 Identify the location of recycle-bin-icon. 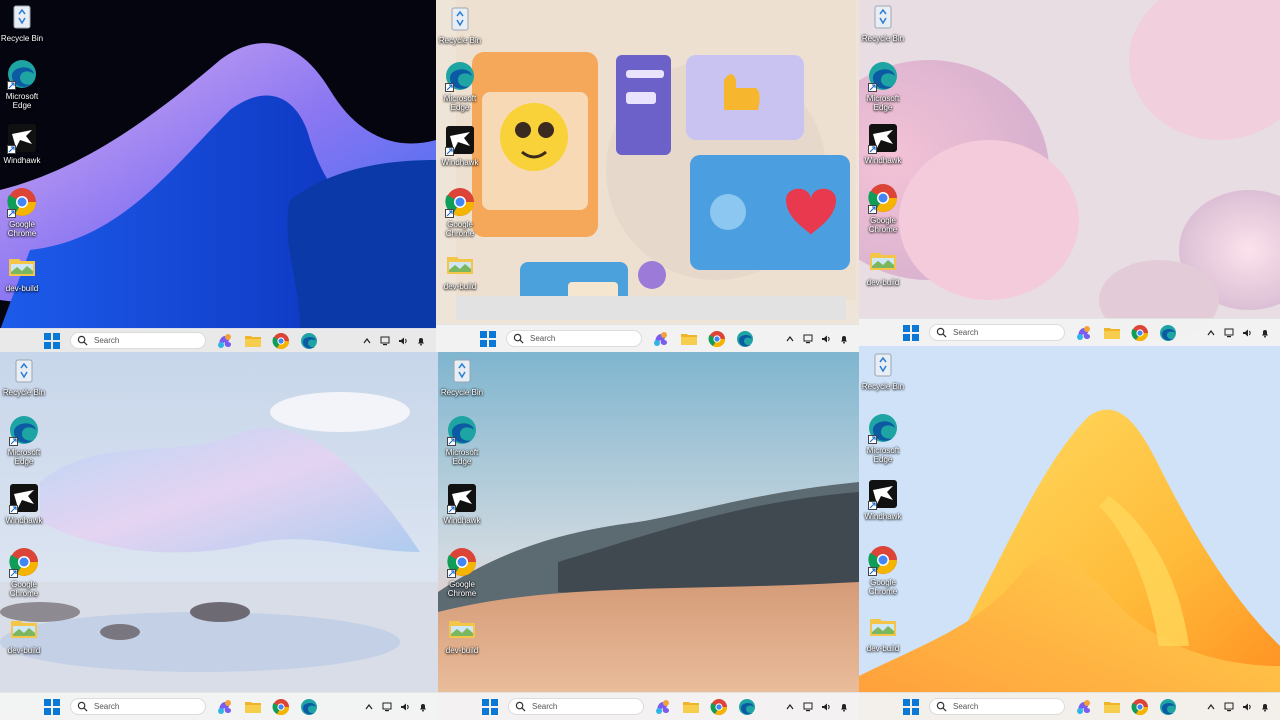
(462, 370).